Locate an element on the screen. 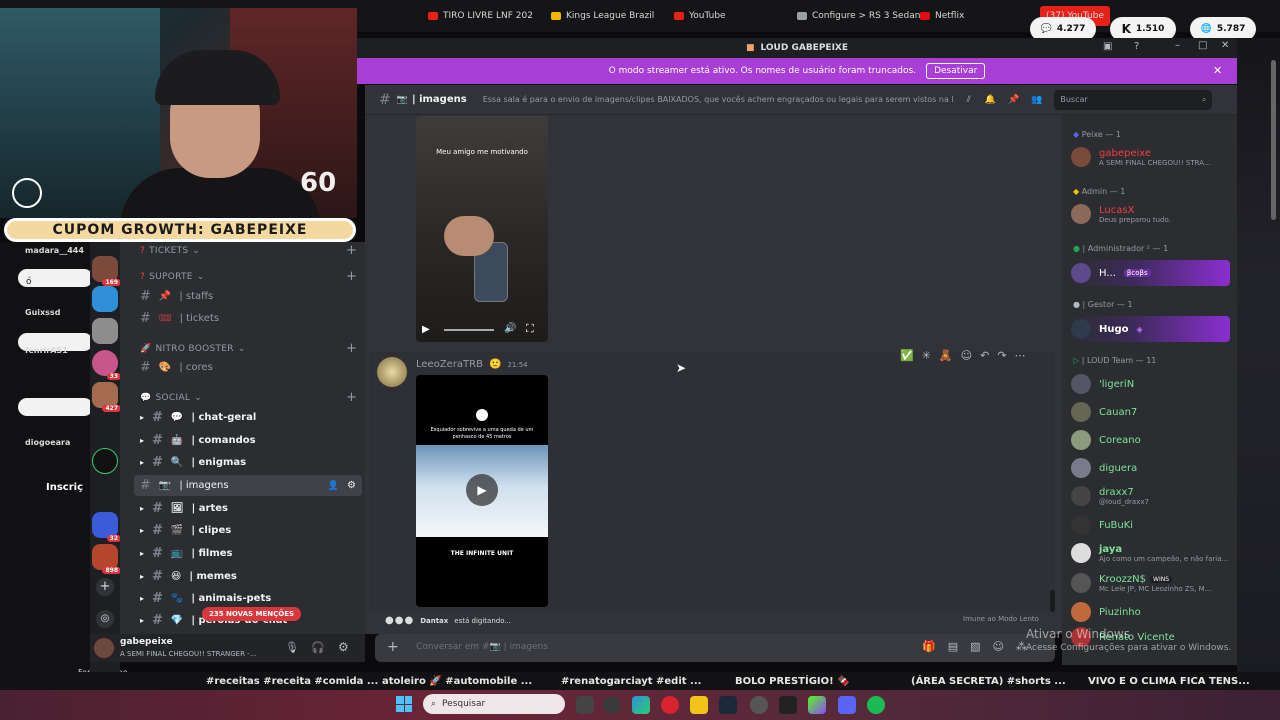  server-icon: 169 is located at coordinates (106, 271).